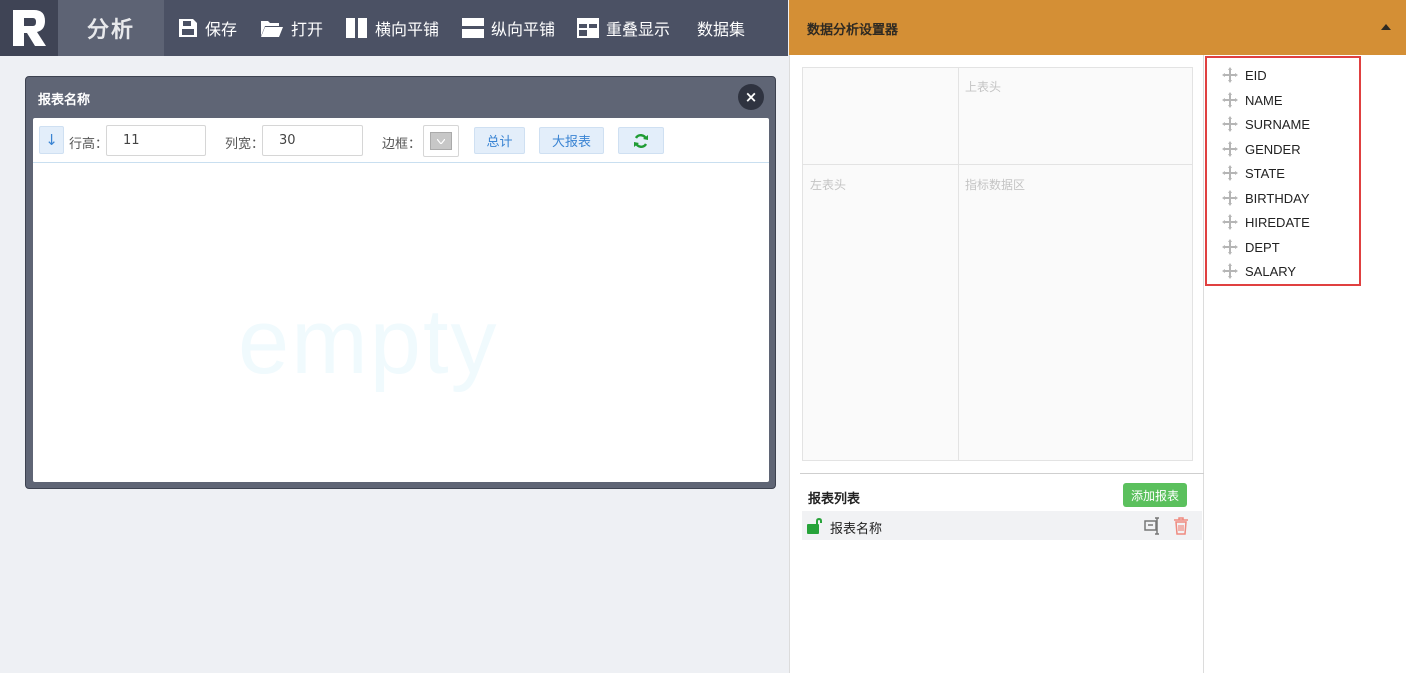 This screenshot has width=1406, height=673. I want to click on field-item-gender: GENDER, so click(1261, 149).